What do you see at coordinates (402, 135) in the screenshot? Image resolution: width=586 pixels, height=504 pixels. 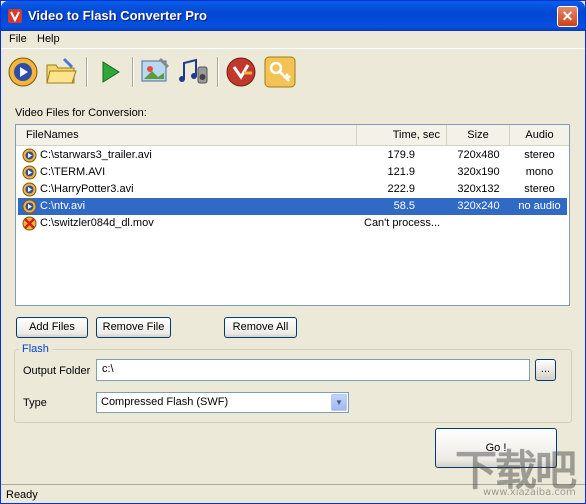 I see `column-time: Time, sec` at bounding box center [402, 135].